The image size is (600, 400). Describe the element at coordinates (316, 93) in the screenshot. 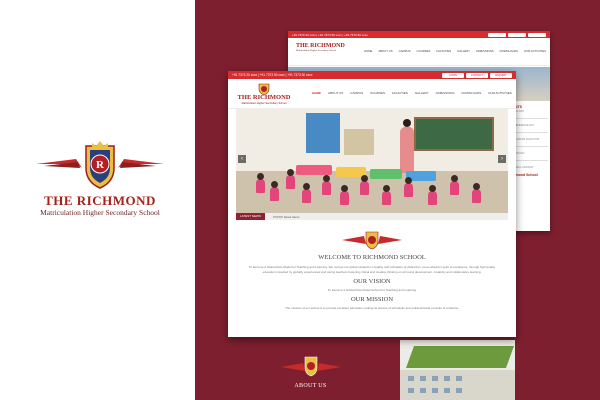

I see `nav-home: HOME` at that location.